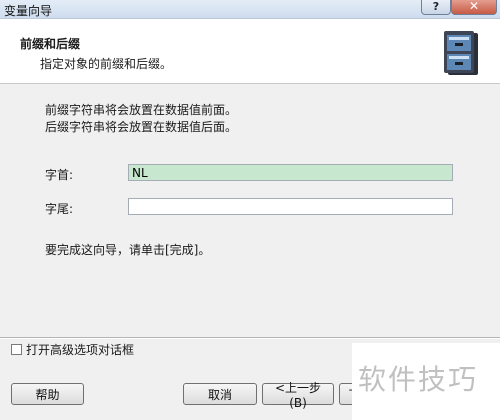 Image resolution: width=500 pixels, height=420 pixels. What do you see at coordinates (436, 7) in the screenshot?
I see `help-icon: ?` at bounding box center [436, 7].